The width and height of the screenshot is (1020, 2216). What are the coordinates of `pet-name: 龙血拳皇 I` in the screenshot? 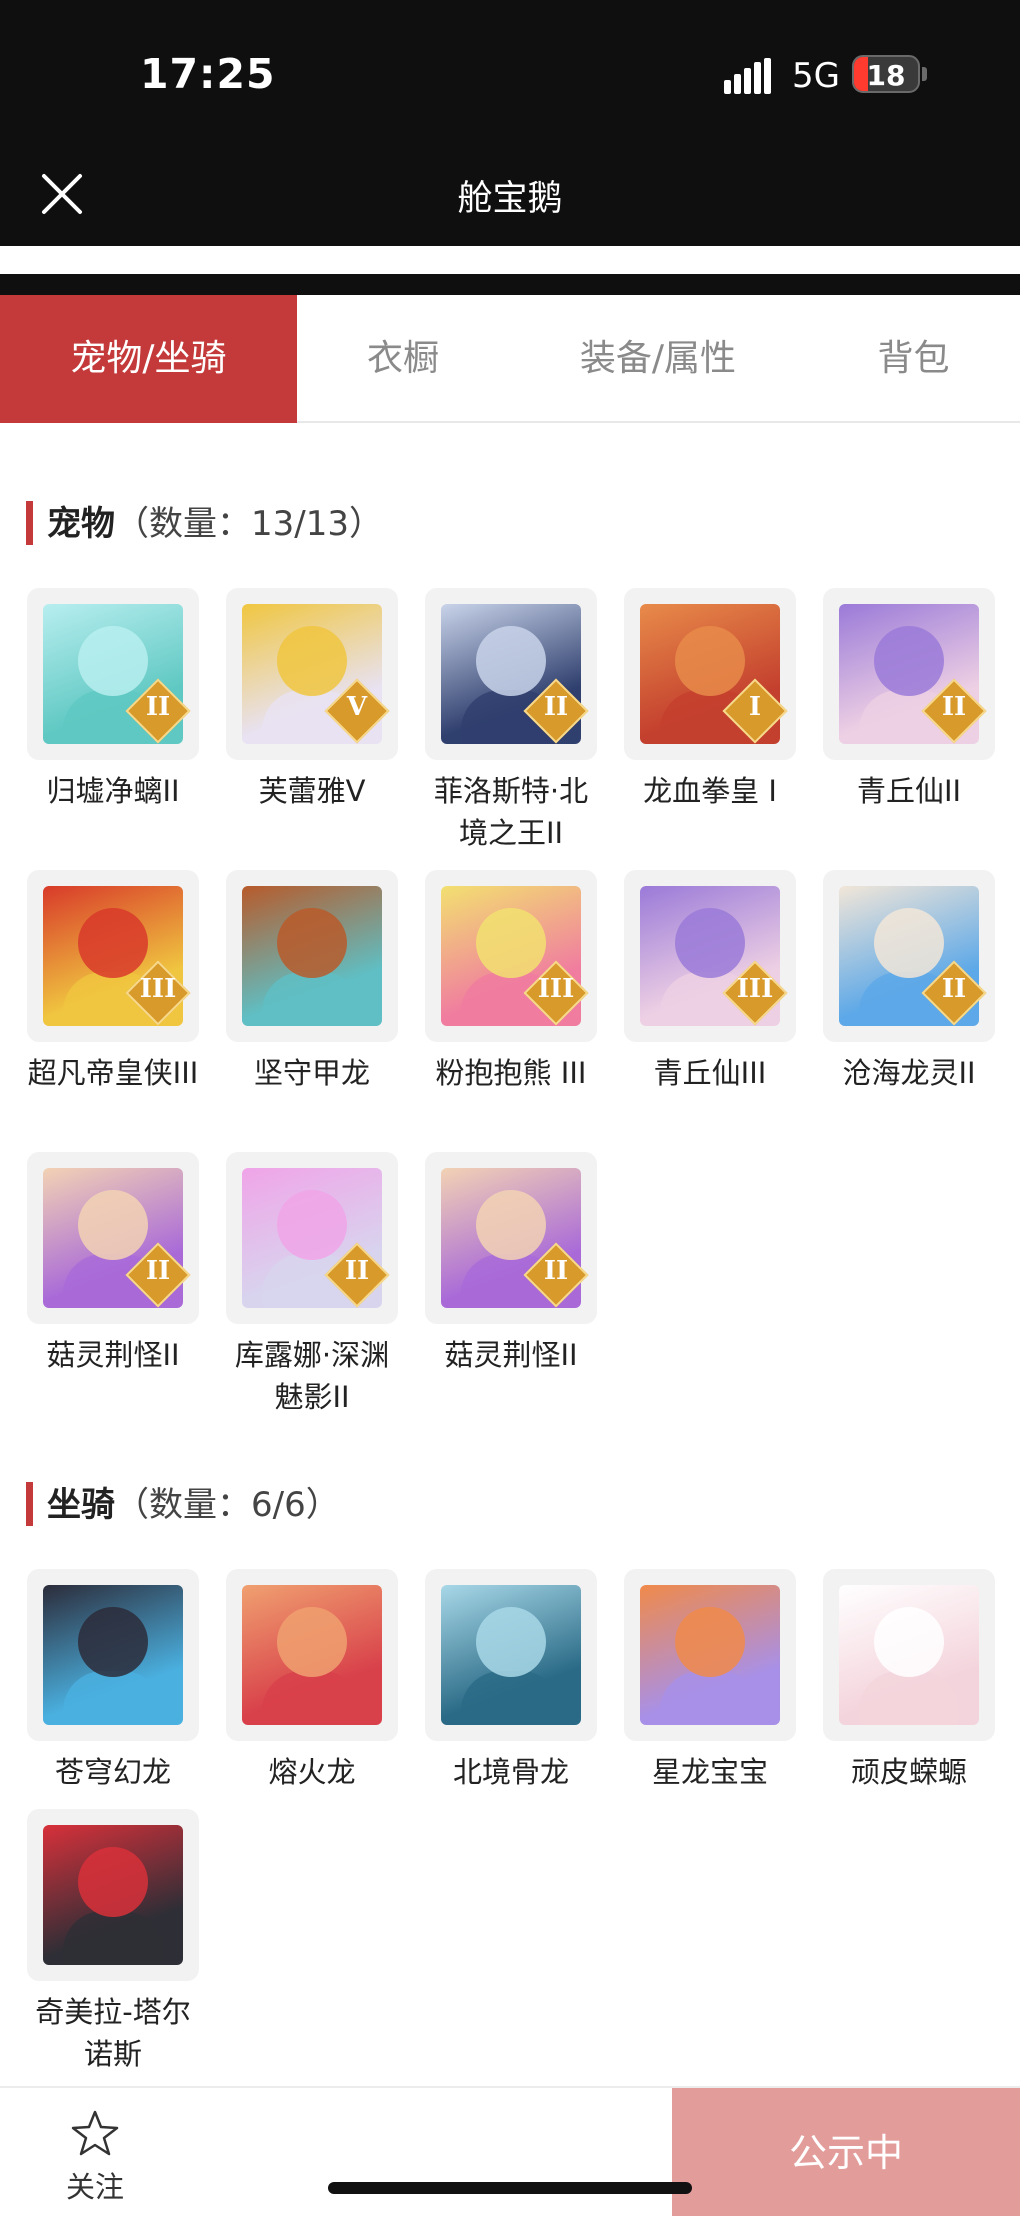 It's located at (710, 791).